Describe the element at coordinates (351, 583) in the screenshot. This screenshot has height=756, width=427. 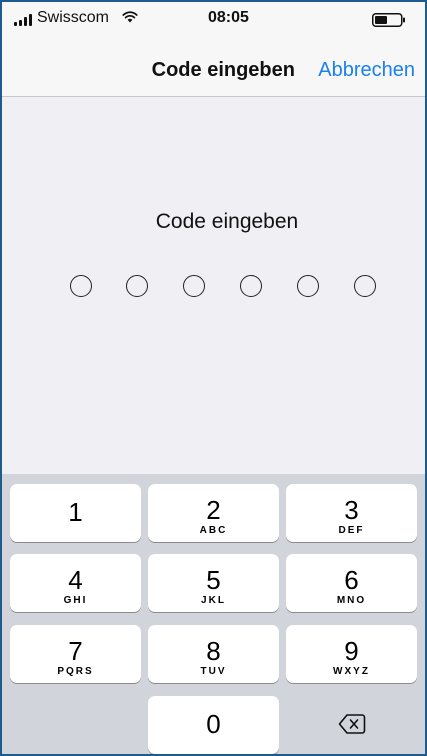
I see `key-6: 6 MNO` at that location.